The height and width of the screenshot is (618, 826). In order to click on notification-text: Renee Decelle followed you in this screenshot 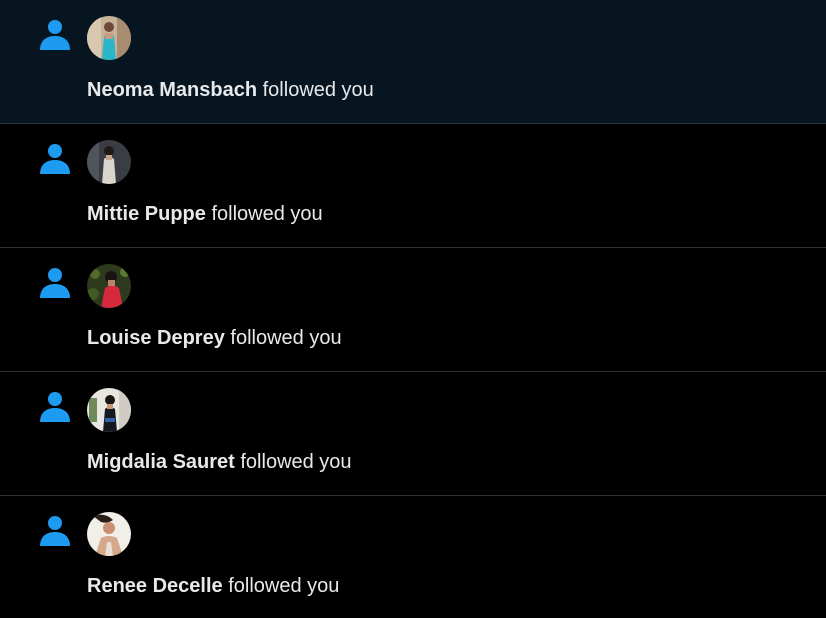, I will do `click(213, 586)`.